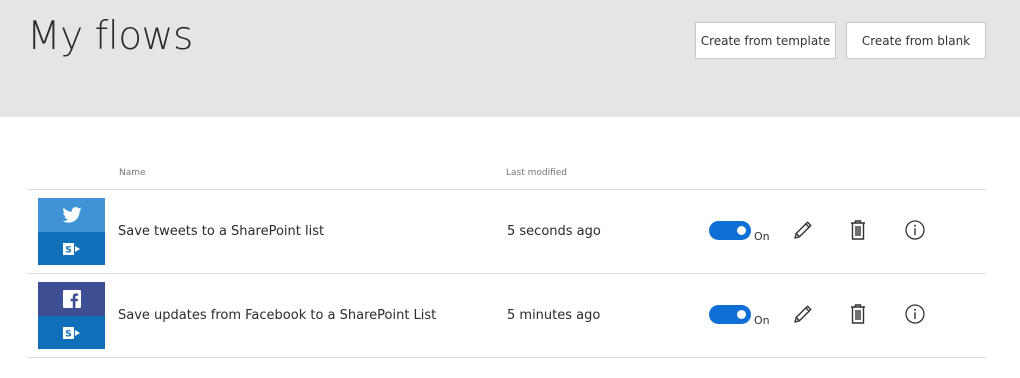 The height and width of the screenshot is (378, 1020). Describe the element at coordinates (554, 231) in the screenshot. I see `flow-last-modified: 5 seconds ago` at that location.